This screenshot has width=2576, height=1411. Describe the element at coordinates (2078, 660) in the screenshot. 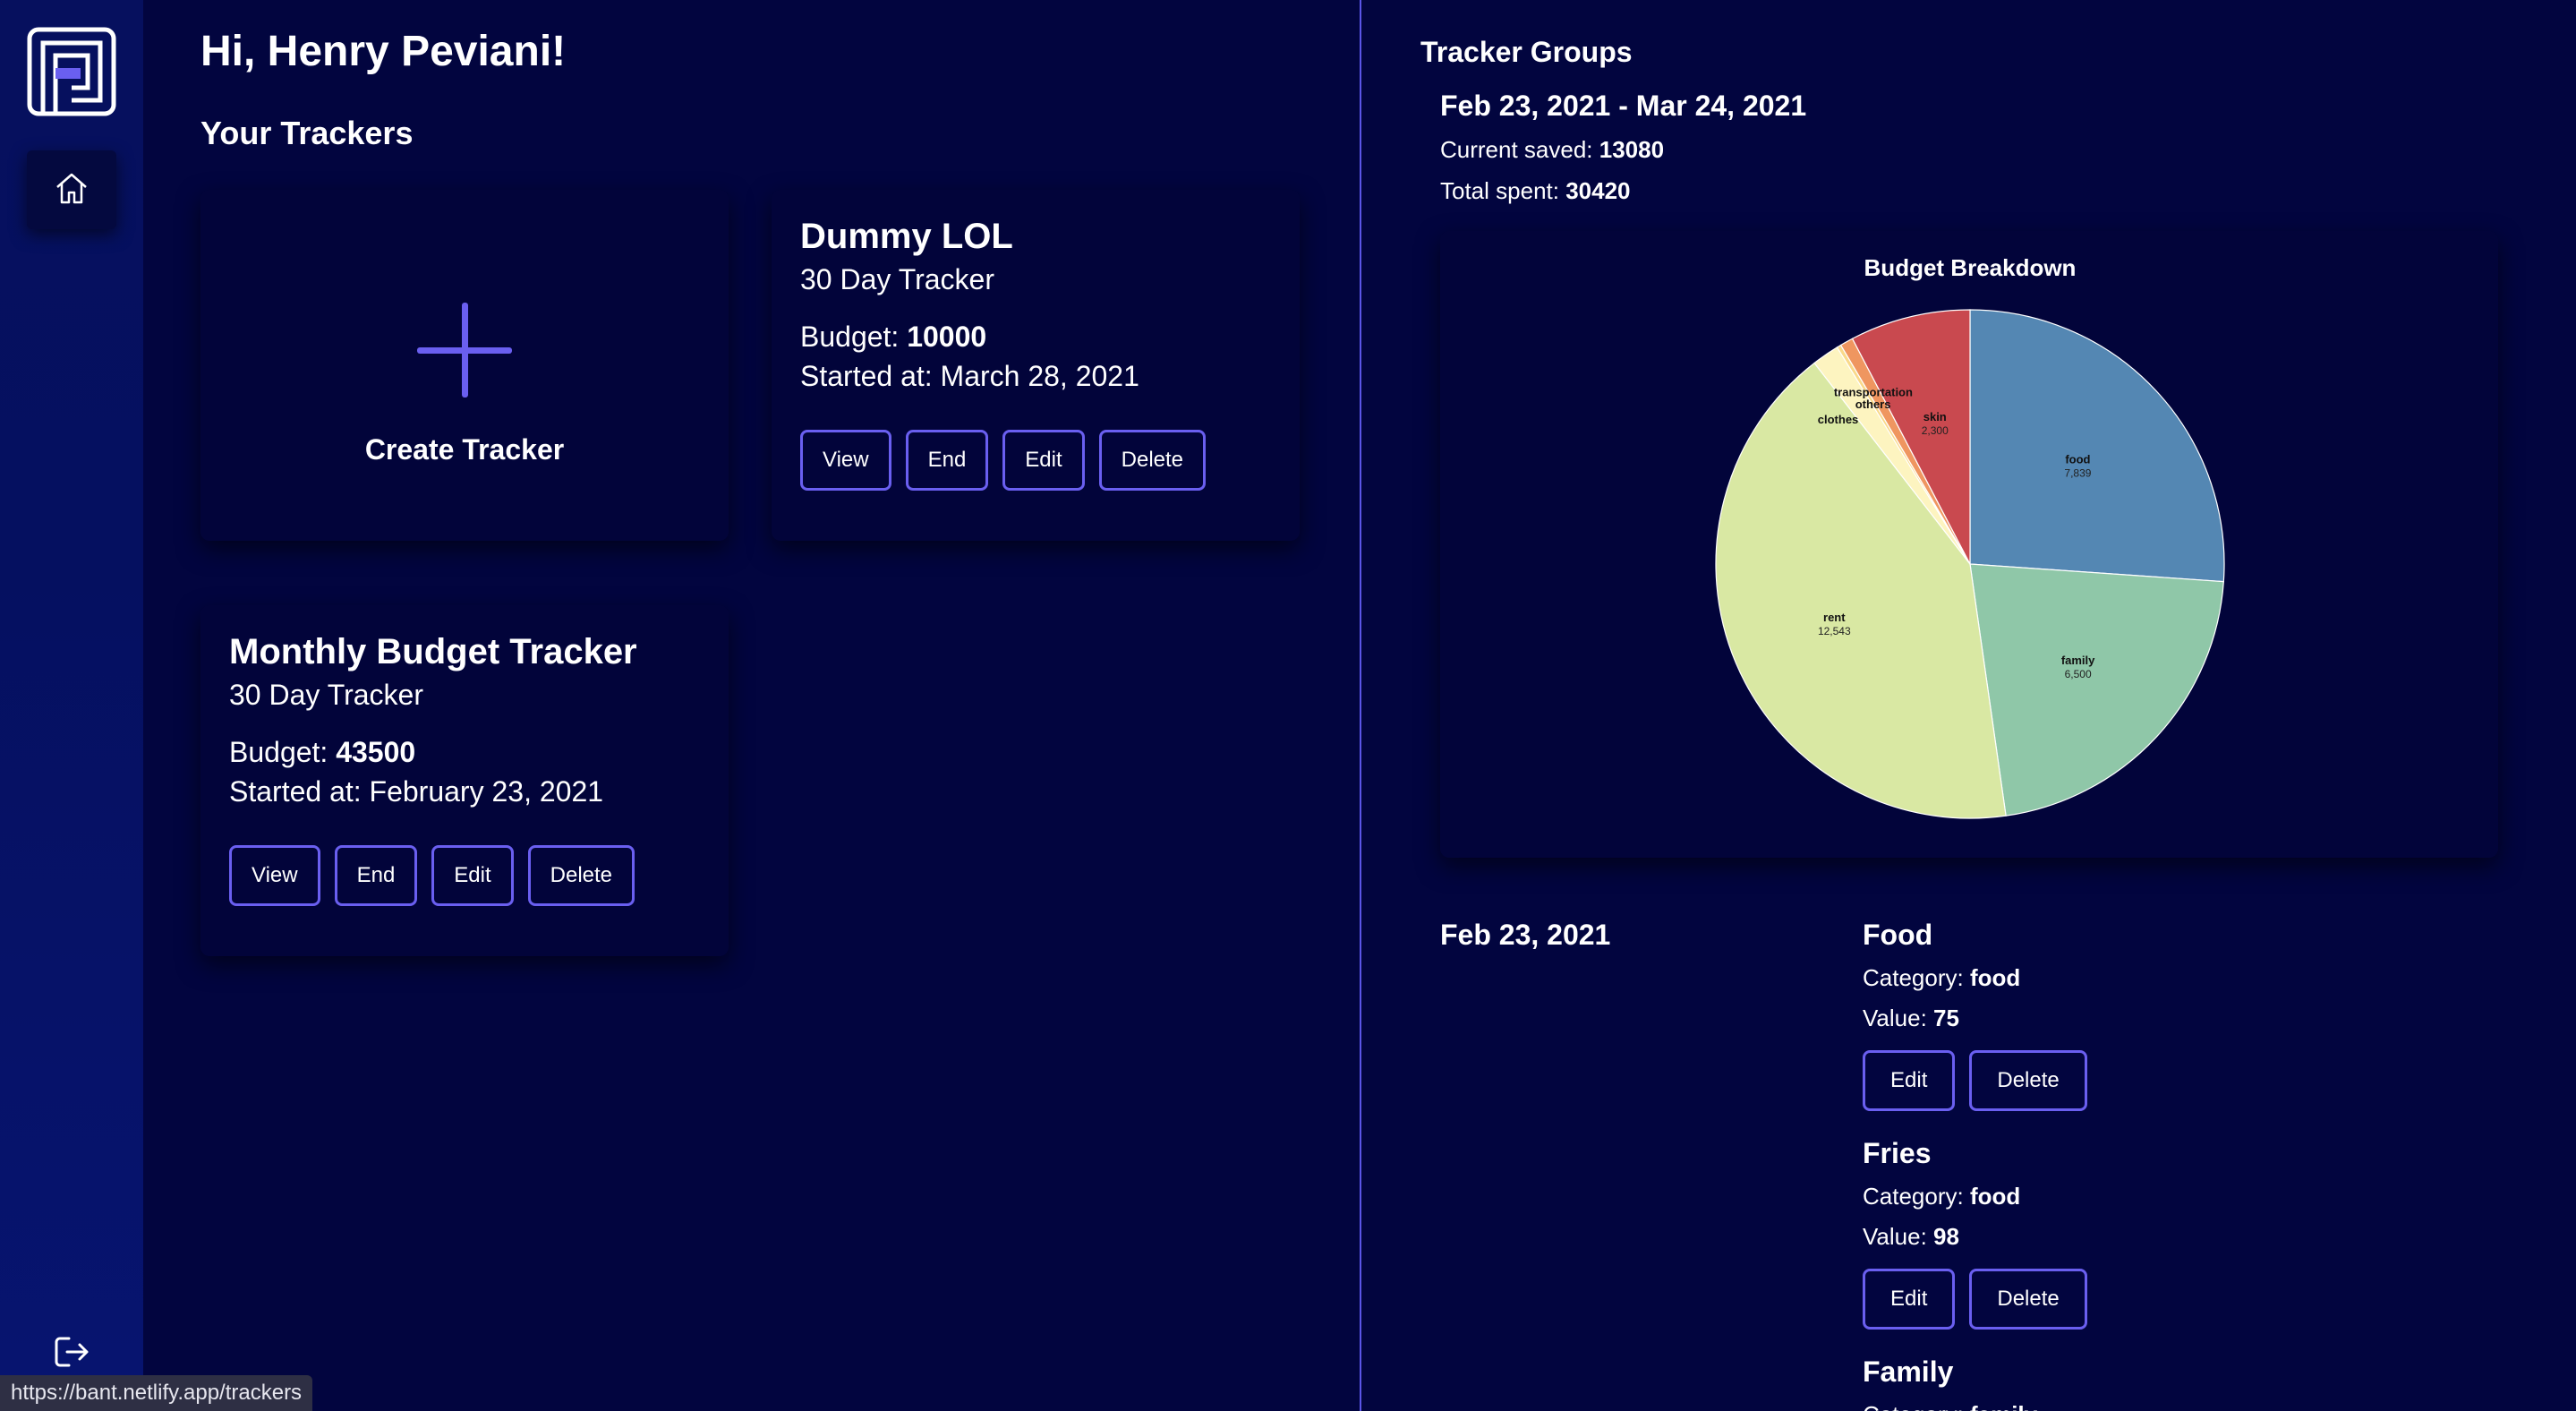

I see `pie-label-family: family` at that location.